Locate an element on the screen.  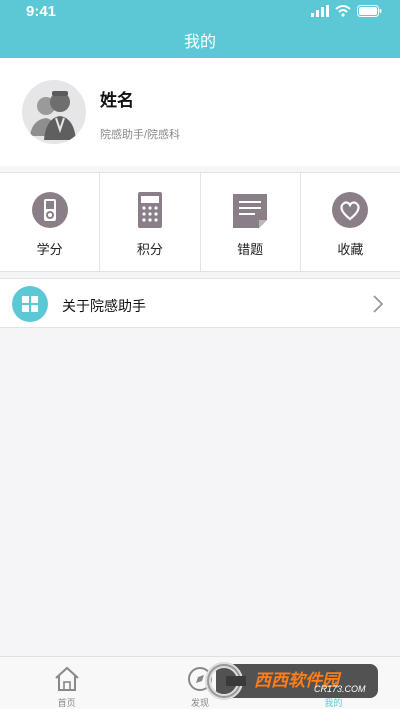
about-row: 关于院感助手 is located at coordinates (200, 303).